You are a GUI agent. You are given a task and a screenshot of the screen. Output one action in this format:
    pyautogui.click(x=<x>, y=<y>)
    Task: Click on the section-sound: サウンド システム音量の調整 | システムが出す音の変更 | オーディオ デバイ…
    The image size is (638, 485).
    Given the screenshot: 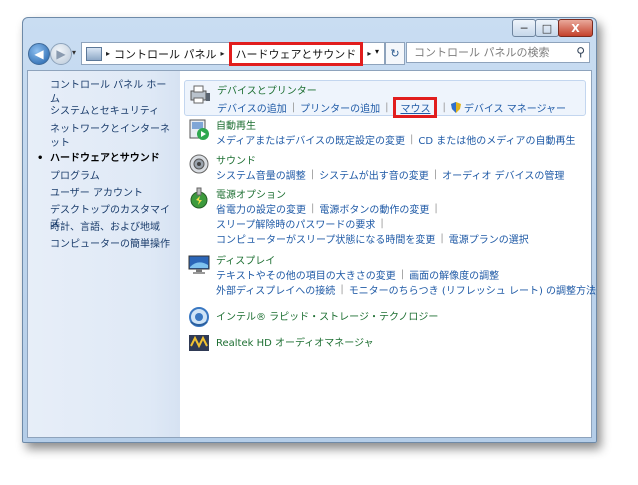 What is the action you would take?
    pyautogui.click(x=384, y=168)
    